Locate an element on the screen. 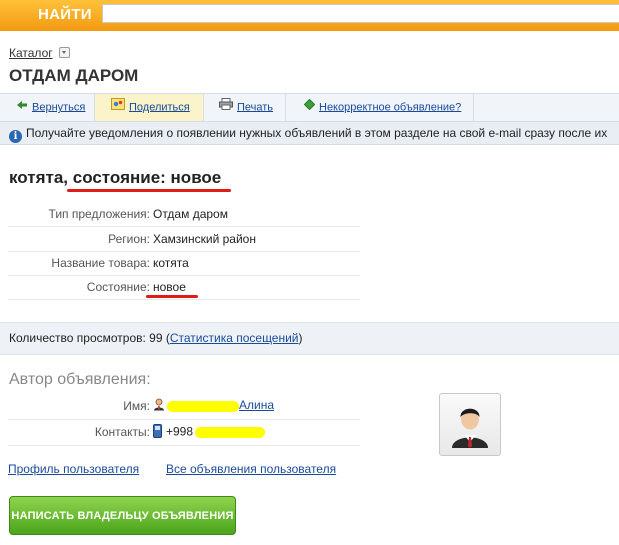 The width and height of the screenshot is (619, 545). attribute-label: Тип предложения: is located at coordinates (99, 214).